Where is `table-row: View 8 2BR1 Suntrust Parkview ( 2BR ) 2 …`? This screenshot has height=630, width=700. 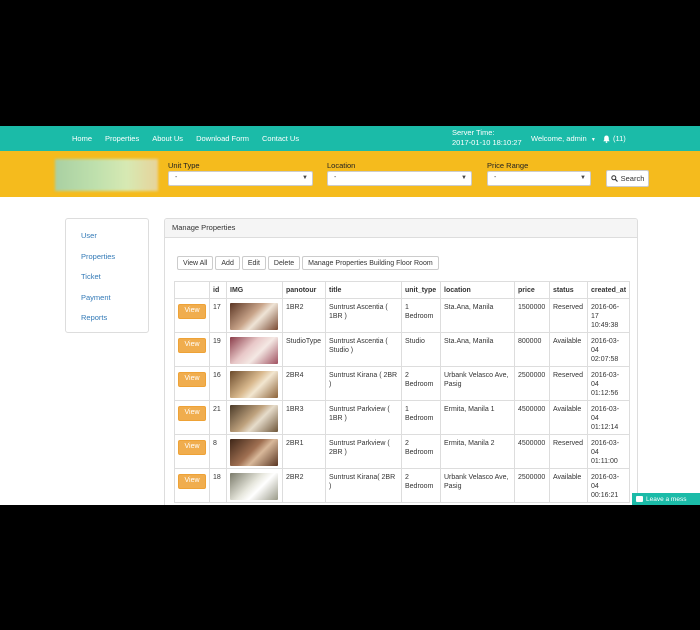 table-row: View 8 2BR1 Suntrust Parkview ( 2BR ) 2 … is located at coordinates (402, 451).